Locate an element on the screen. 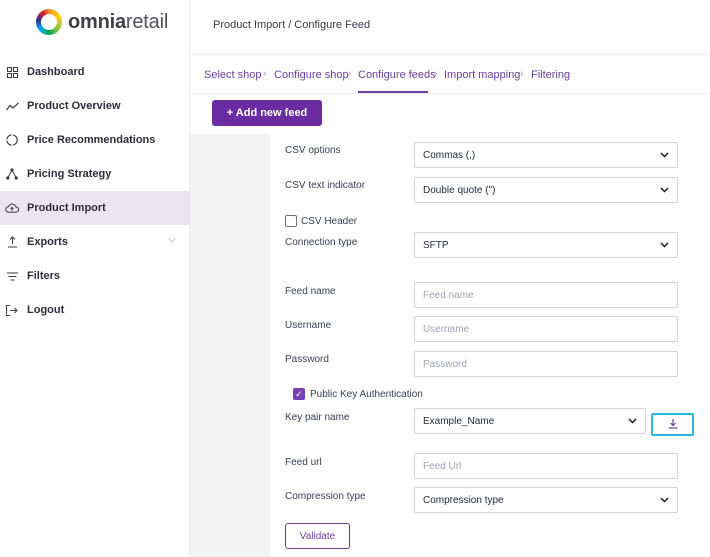 The height and width of the screenshot is (557, 710). connection-type-label: Connection type is located at coordinates (321, 242).